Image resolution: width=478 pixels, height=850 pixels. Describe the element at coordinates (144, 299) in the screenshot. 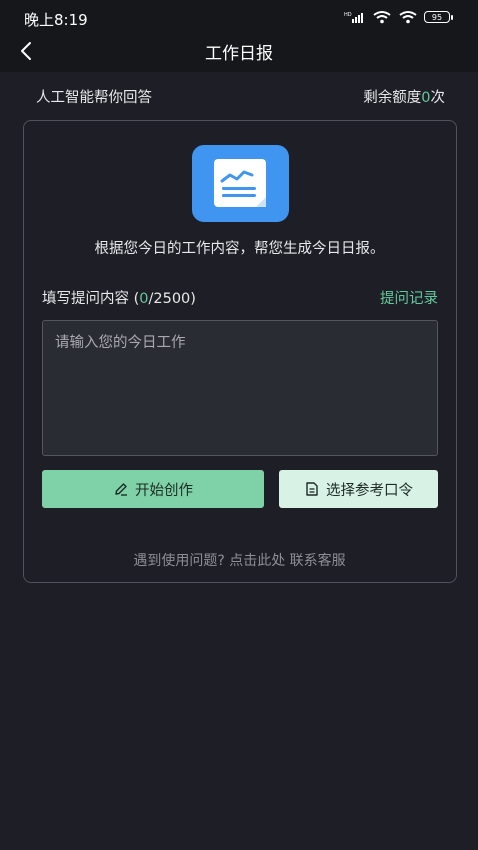

I see `input-char-count: 0` at that location.